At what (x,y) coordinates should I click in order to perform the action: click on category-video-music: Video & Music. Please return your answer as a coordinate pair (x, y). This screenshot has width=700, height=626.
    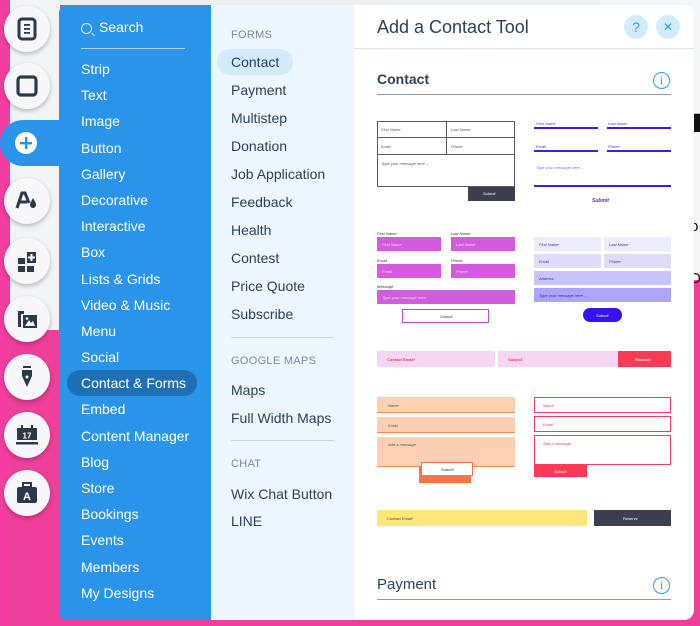
    Looking at the image, I should click on (137, 305).